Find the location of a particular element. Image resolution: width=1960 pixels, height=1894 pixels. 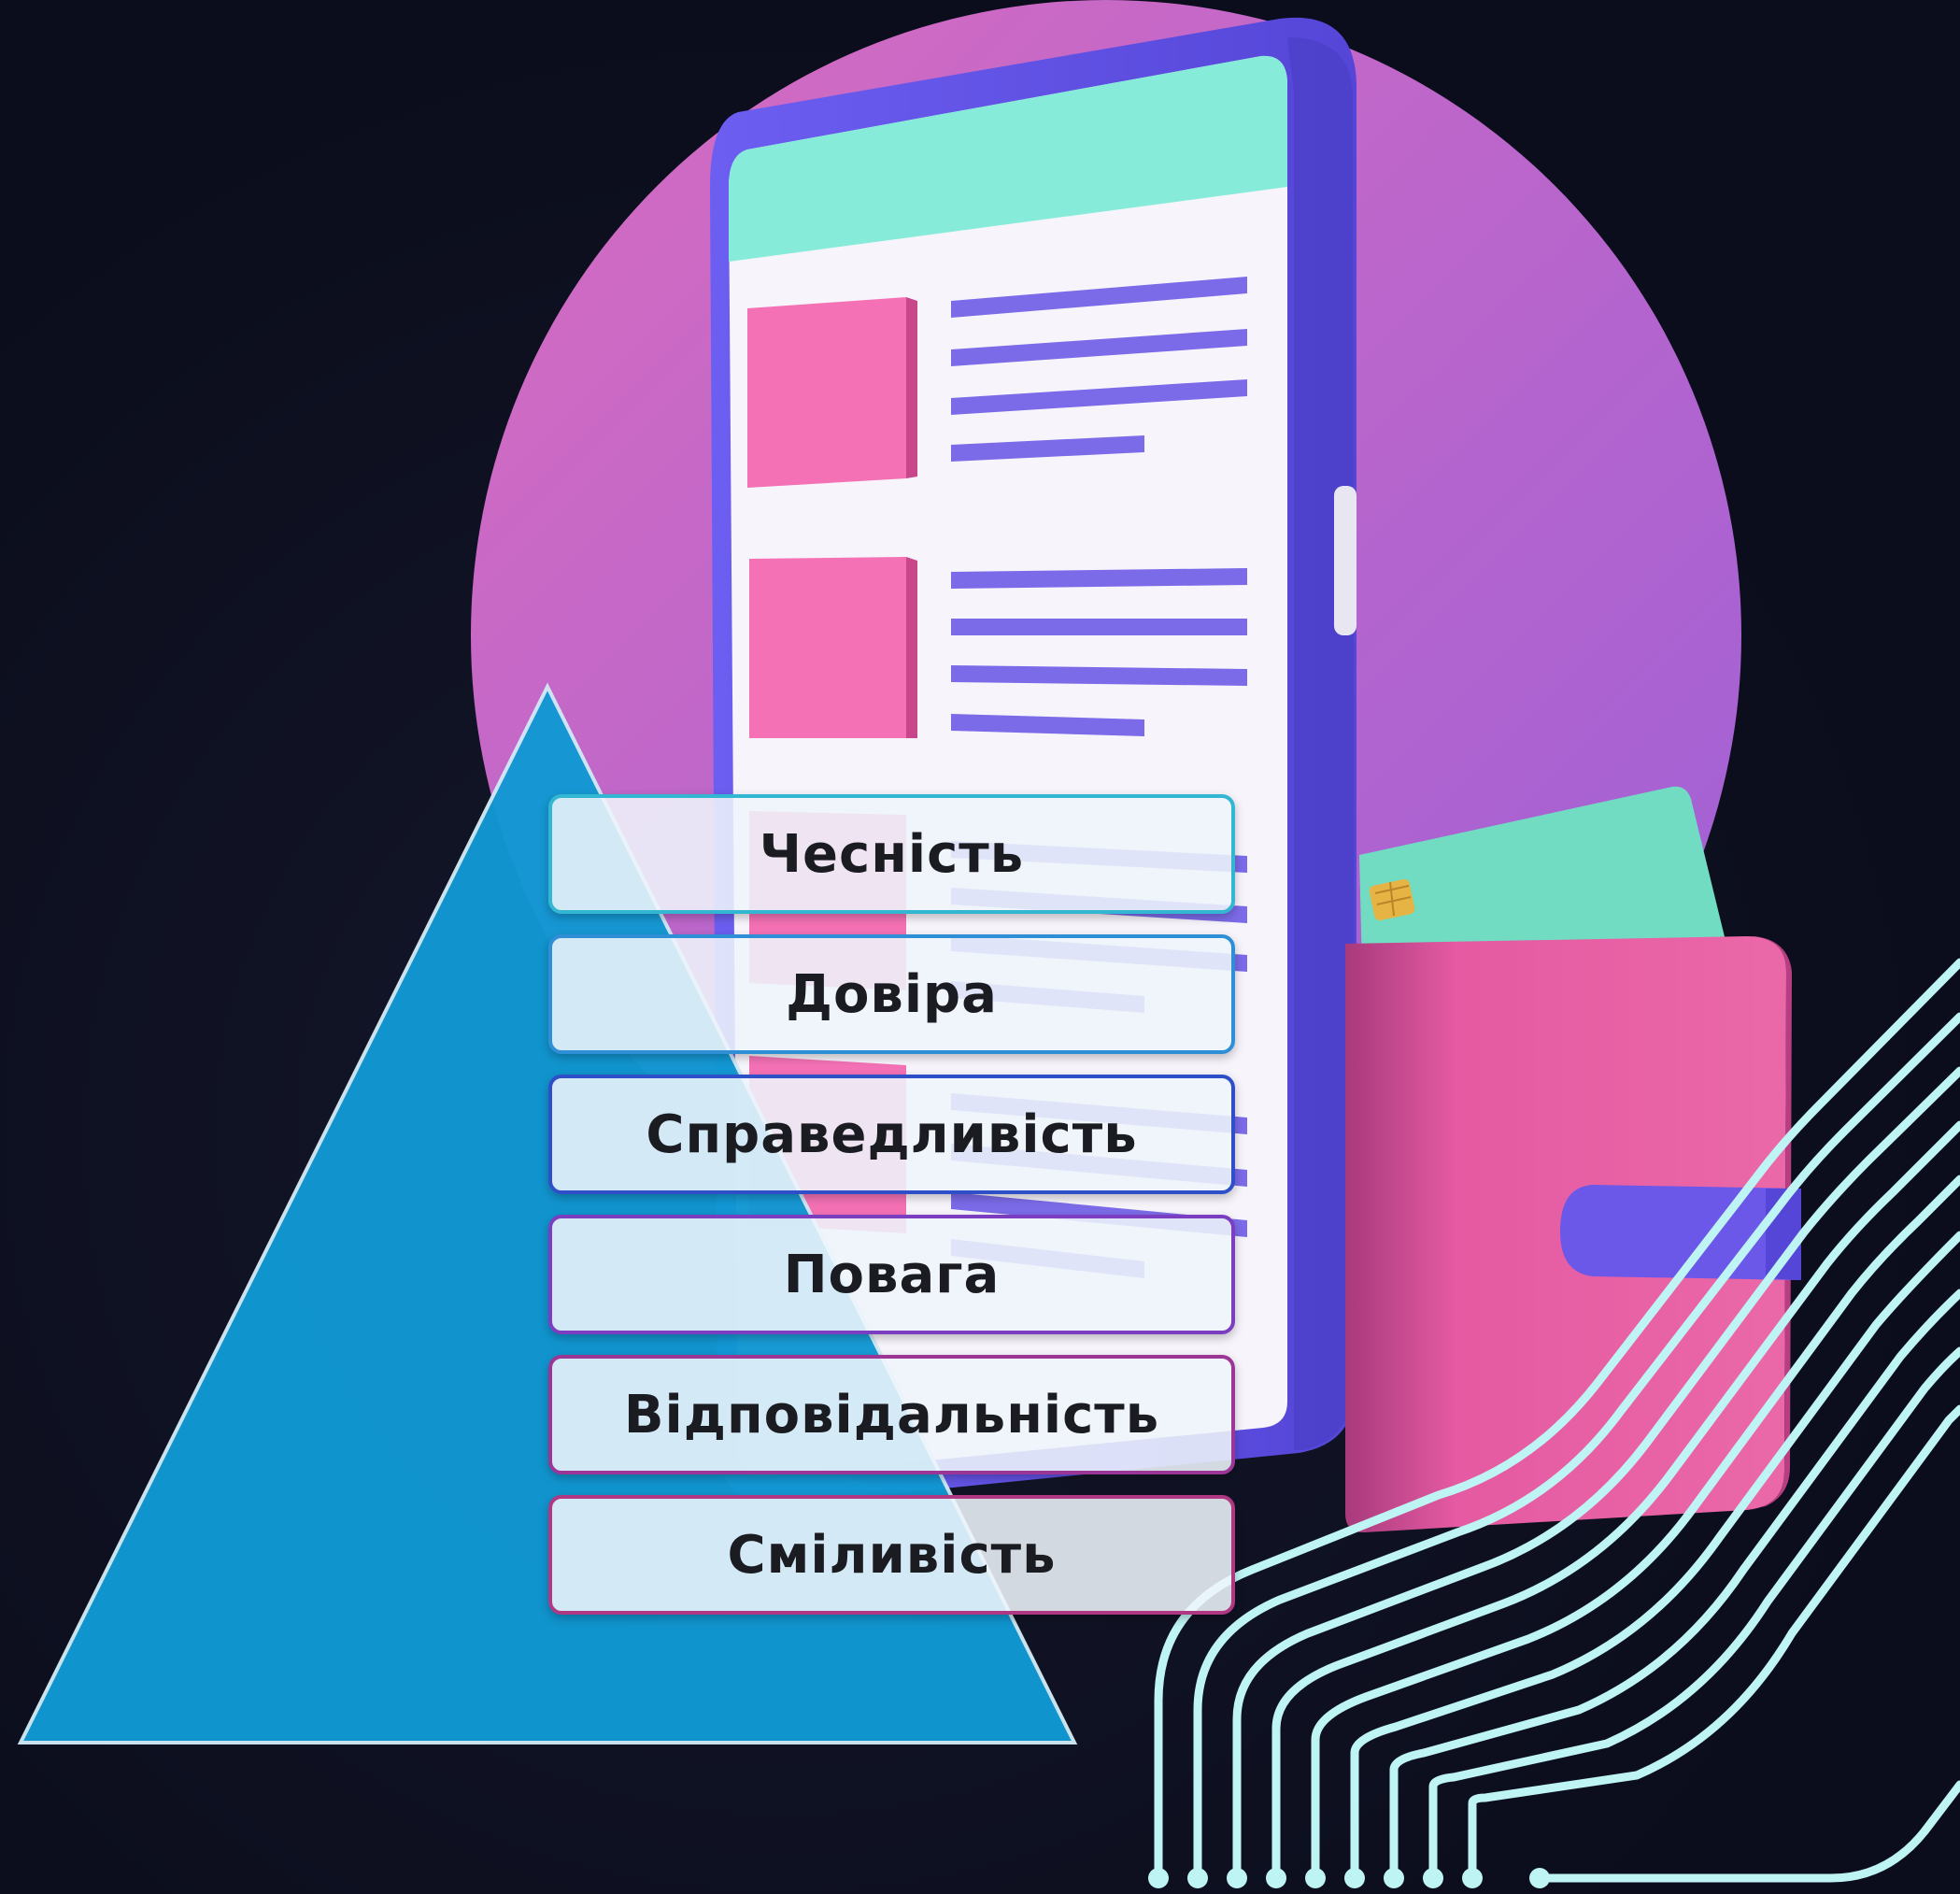

circuit-dots is located at coordinates (1349, 1878).